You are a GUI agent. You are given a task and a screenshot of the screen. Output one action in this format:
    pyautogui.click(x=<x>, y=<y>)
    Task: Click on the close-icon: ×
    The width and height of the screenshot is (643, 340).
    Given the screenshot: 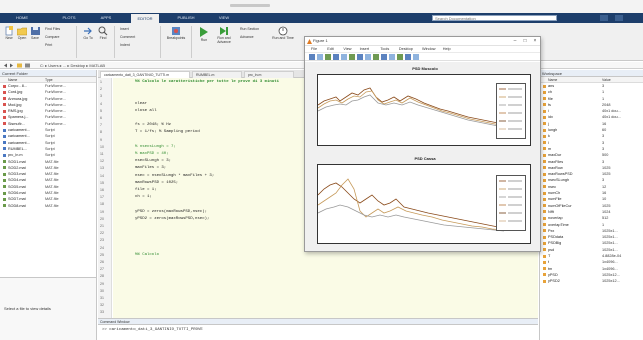 What is the action you would take?
    pyautogui.click(x=535, y=41)
    